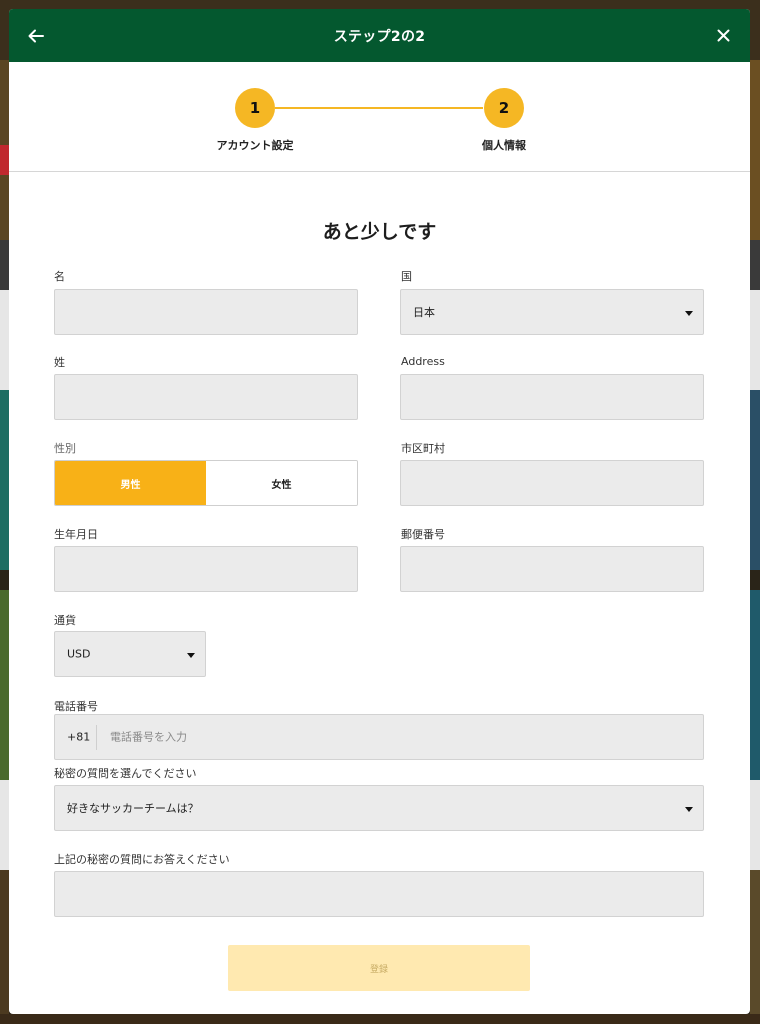 The width and height of the screenshot is (760, 1024). What do you see at coordinates (552, 397) in the screenshot?
I see `address-field` at bounding box center [552, 397].